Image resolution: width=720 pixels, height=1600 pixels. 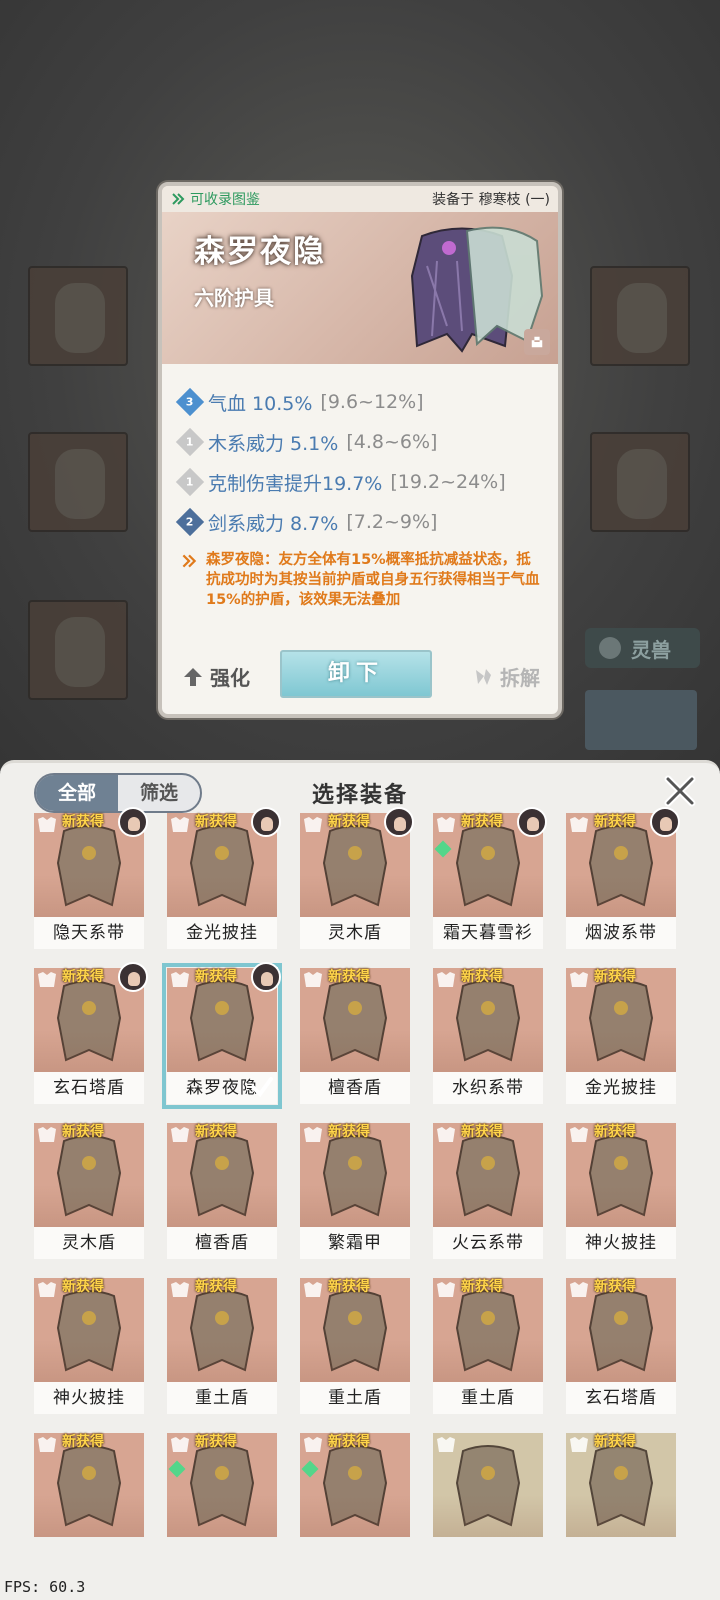 I want to click on equipment-slot-weapon, so click(x=78, y=316).